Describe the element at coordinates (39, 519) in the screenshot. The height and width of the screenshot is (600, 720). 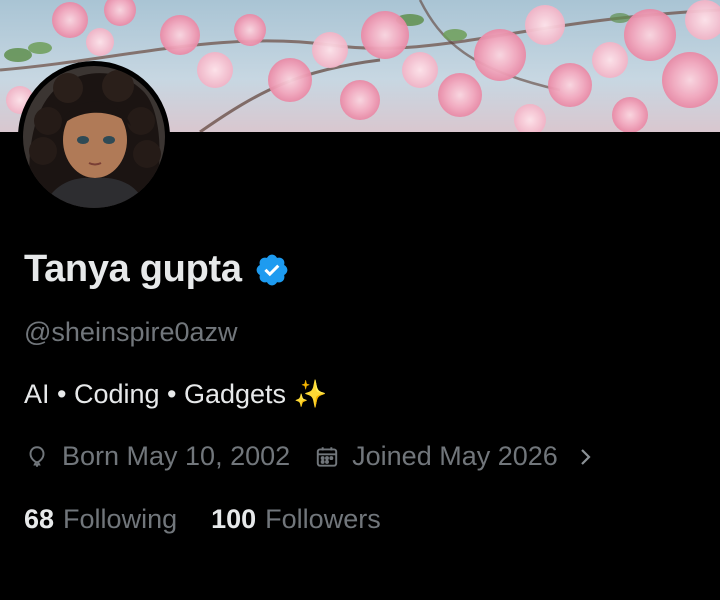
I see `following-count: 68` at that location.